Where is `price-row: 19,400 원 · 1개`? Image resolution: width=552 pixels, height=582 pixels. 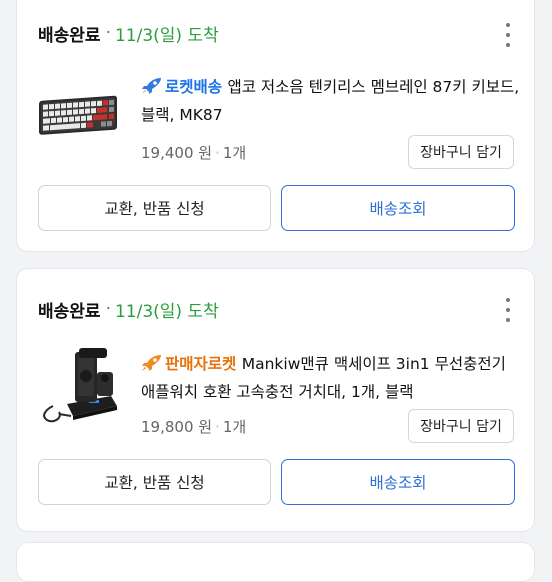 price-row: 19,400 원 · 1개 is located at coordinates (193, 152).